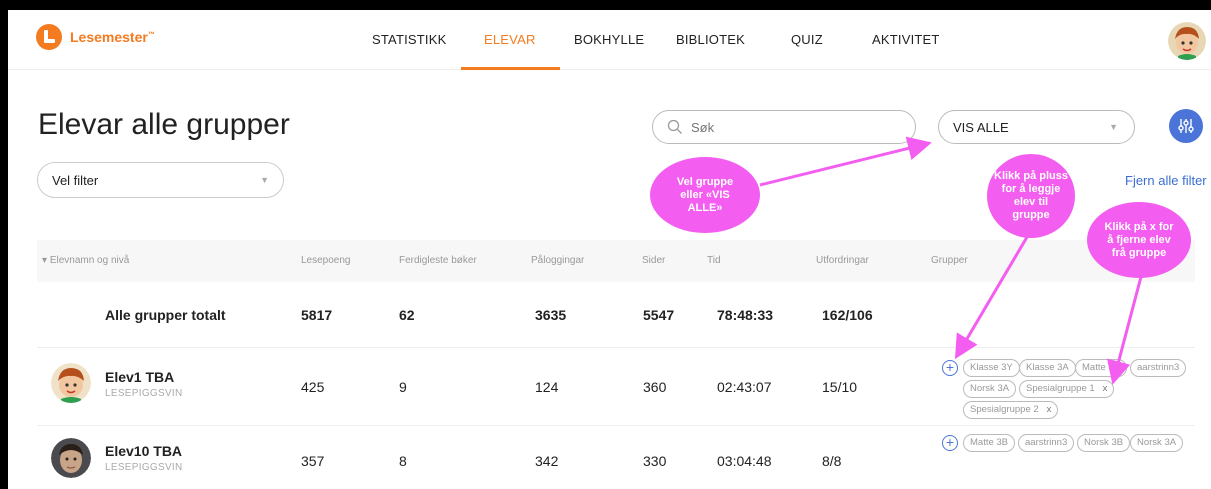  What do you see at coordinates (75, 180) in the screenshot?
I see `filter-select-value: Vel filter` at bounding box center [75, 180].